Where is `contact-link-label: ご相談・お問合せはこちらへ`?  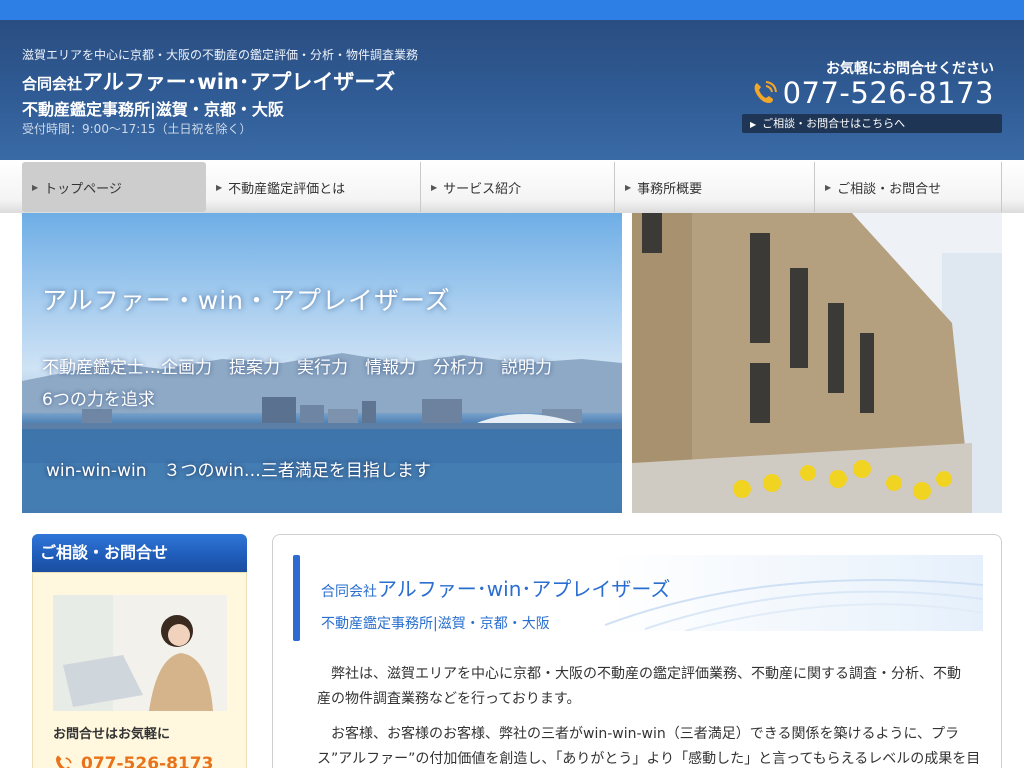
contact-link-label: ご相談・お問合せはこちらへ is located at coordinates (834, 123).